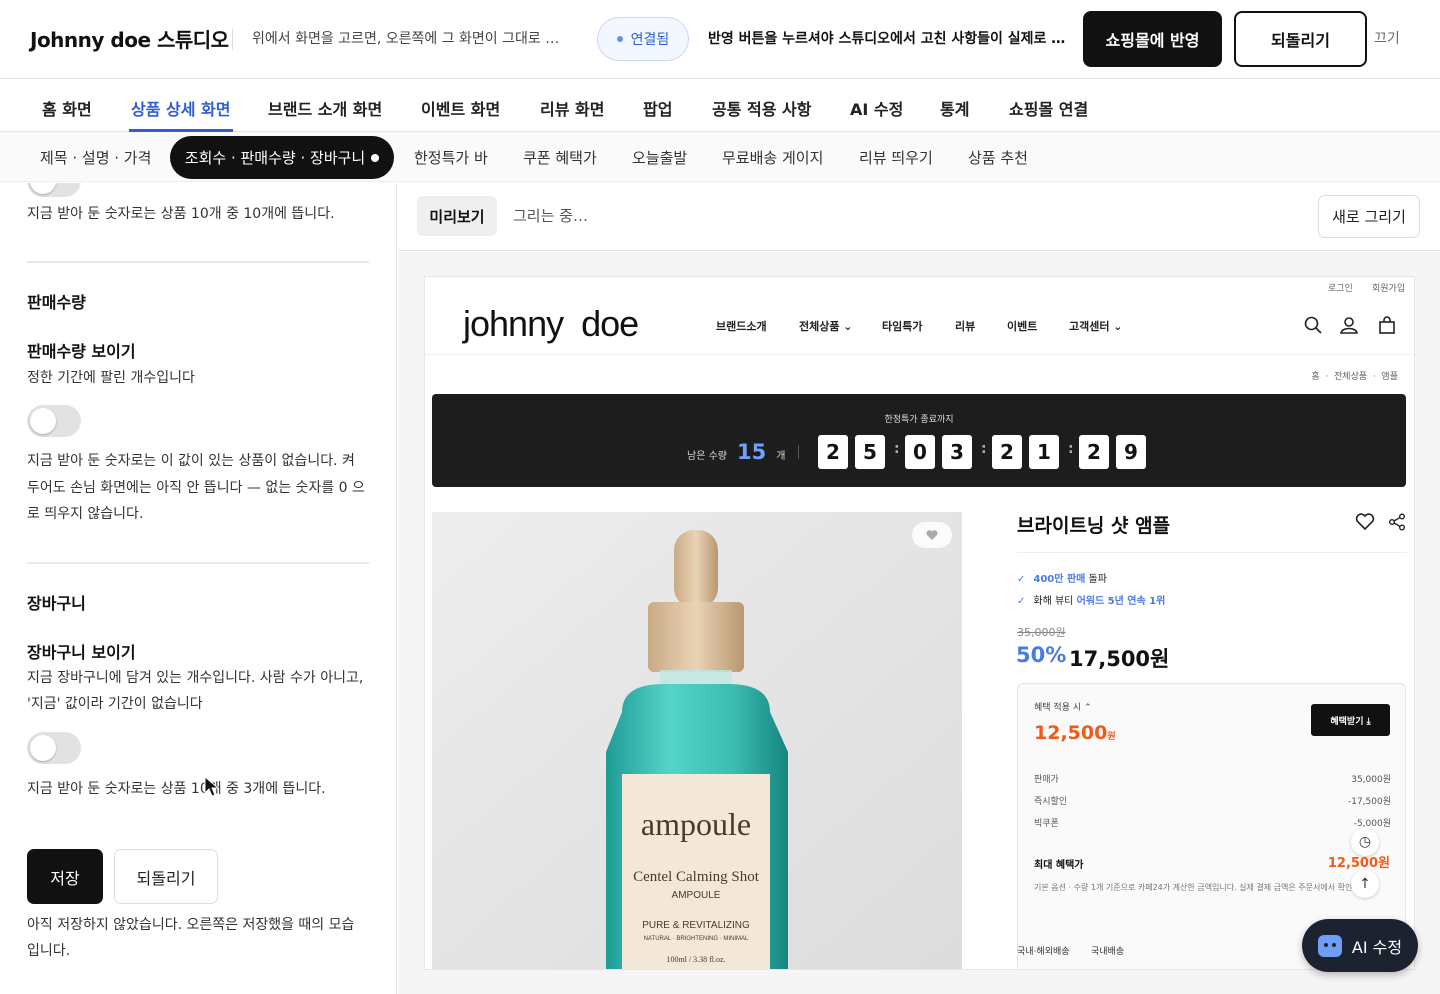 The height and width of the screenshot is (994, 1440). What do you see at coordinates (1041, 632) in the screenshot?
I see `original-price: 35,000원` at bounding box center [1041, 632].